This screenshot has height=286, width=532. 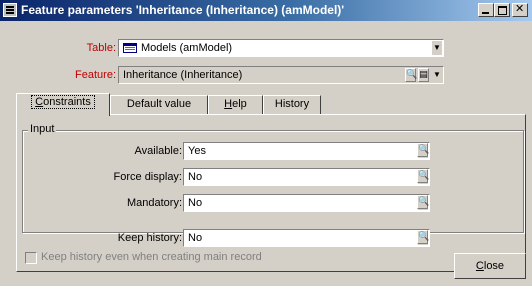 I want to click on input-group-title: Input, so click(x=42, y=129).